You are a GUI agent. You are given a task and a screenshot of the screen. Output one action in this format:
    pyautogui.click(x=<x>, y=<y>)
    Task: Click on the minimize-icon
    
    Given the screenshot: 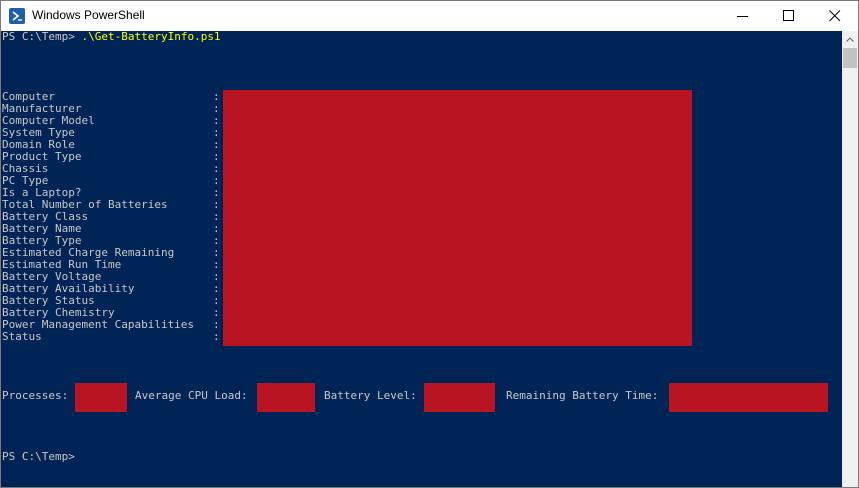 What is the action you would take?
    pyautogui.click(x=742, y=16)
    